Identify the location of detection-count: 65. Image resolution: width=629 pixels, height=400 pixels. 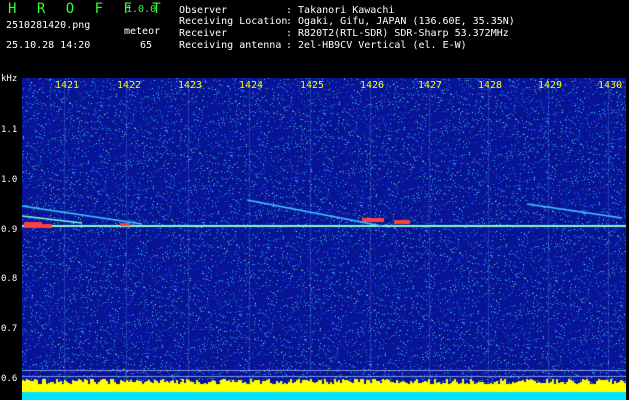
(146, 45).